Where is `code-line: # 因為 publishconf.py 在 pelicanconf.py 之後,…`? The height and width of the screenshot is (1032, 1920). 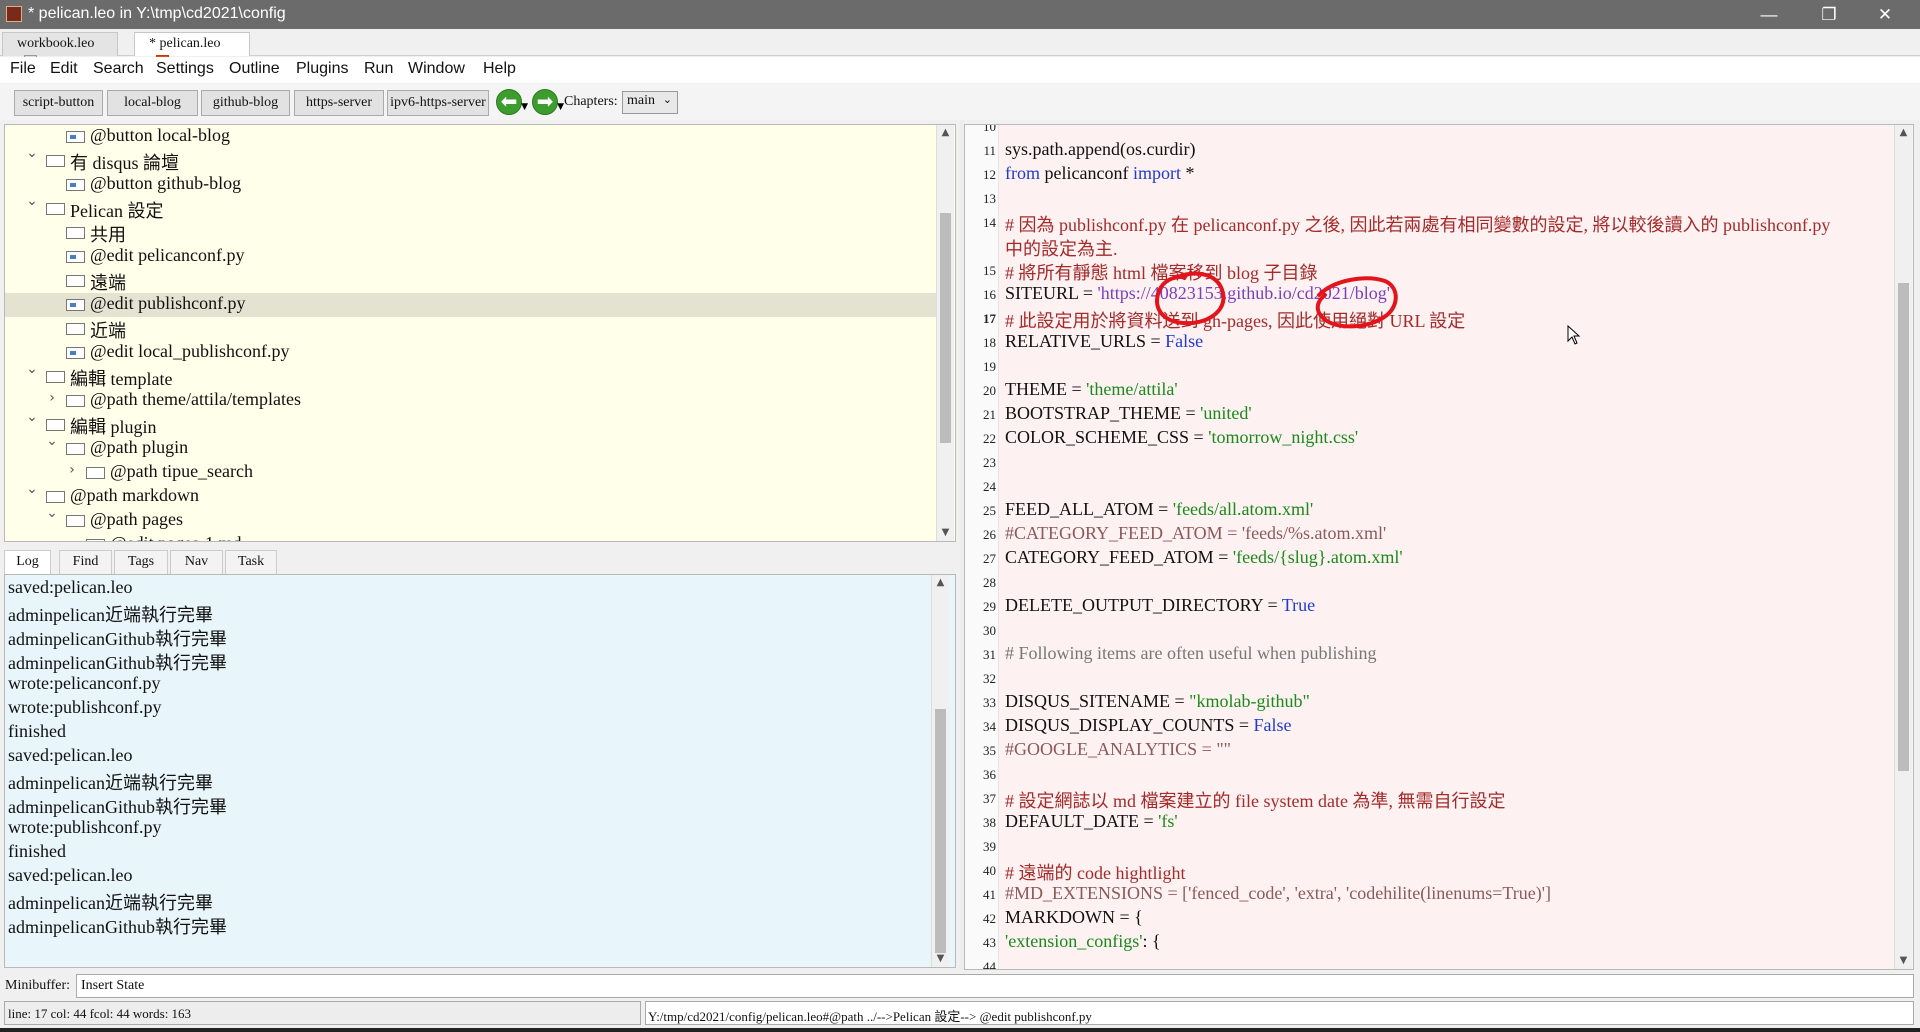 code-line: # 因為 publishconf.py 在 pelicanconf.py 之後,… is located at coordinates (1417, 224).